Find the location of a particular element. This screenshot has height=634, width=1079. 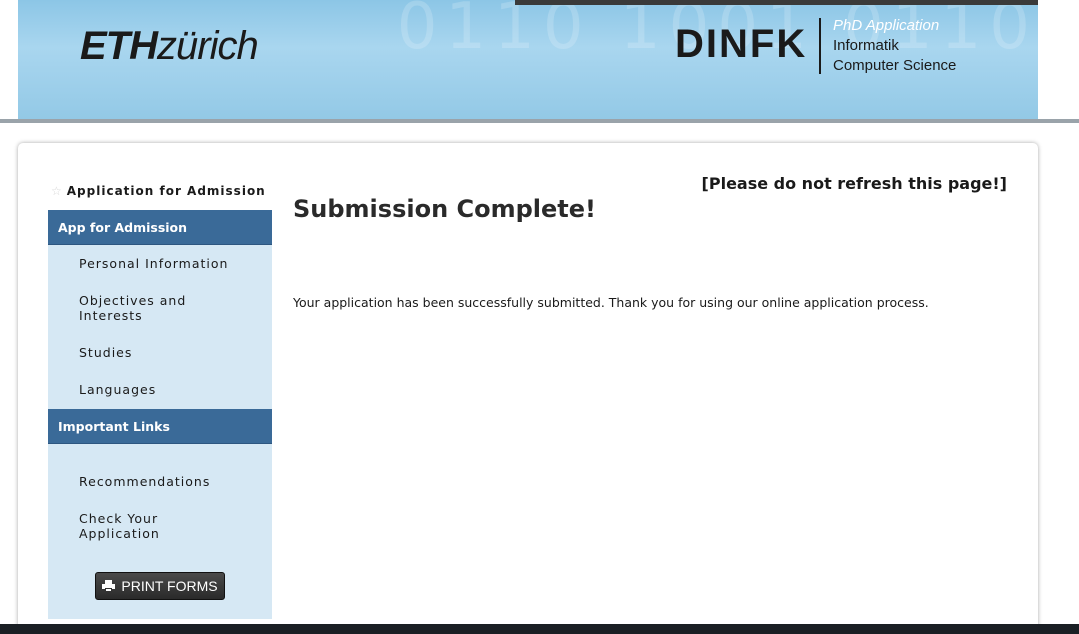

sidebar-item-objectives-interests: Objectives and Interests is located at coordinates (154, 308).